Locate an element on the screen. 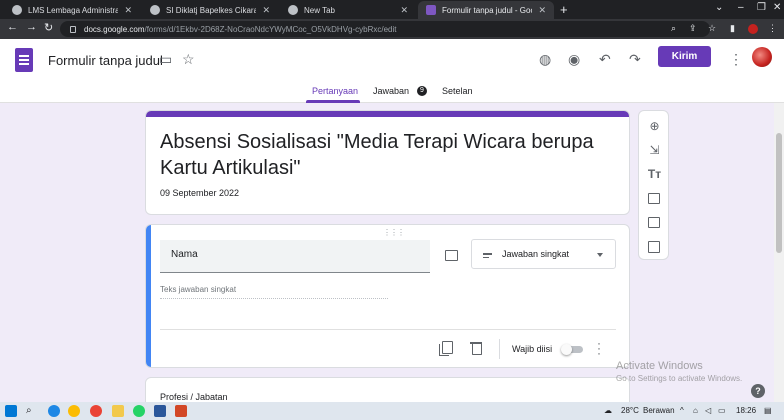 Image resolution: width=784 pixels, height=420 pixels. form-description: 09 September 2022 is located at coordinates (199, 193).